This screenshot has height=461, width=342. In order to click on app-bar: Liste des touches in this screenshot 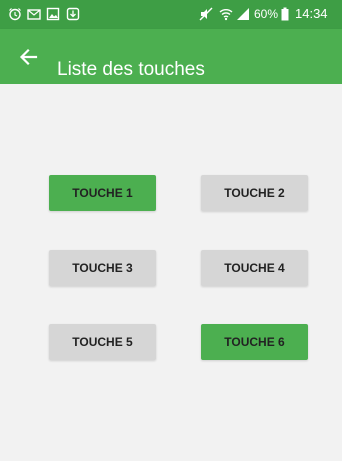, I will do `click(171, 56)`.